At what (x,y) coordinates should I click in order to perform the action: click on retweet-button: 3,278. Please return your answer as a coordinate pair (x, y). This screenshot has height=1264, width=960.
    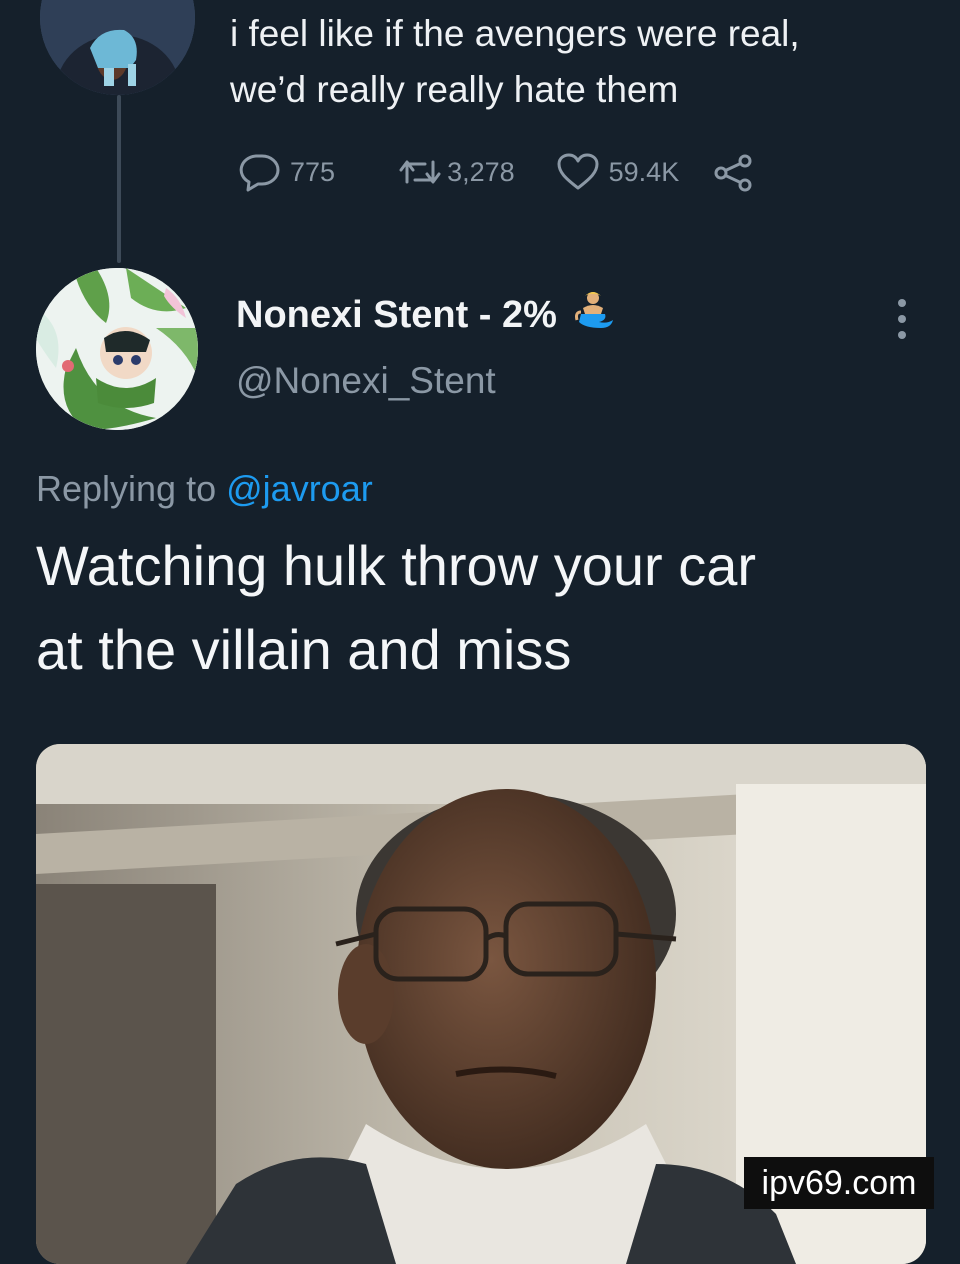
    Looking at the image, I should click on (456, 172).